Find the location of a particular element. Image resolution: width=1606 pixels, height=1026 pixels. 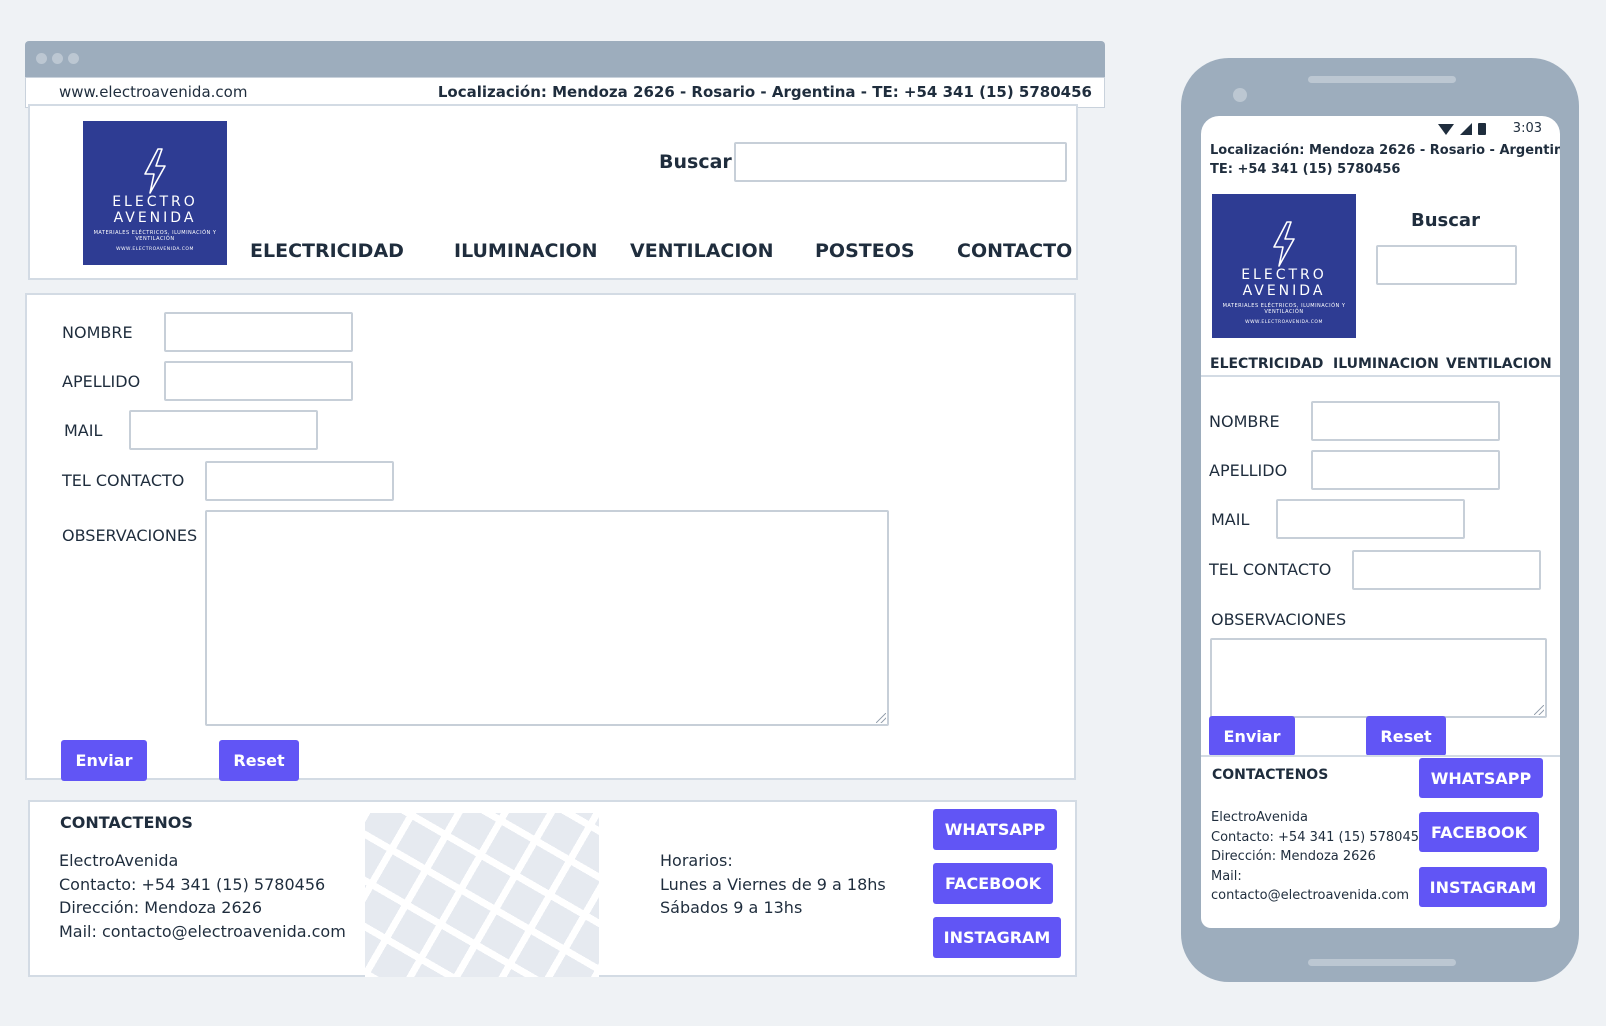

facebook-button: FACEBOOK is located at coordinates (993, 883).